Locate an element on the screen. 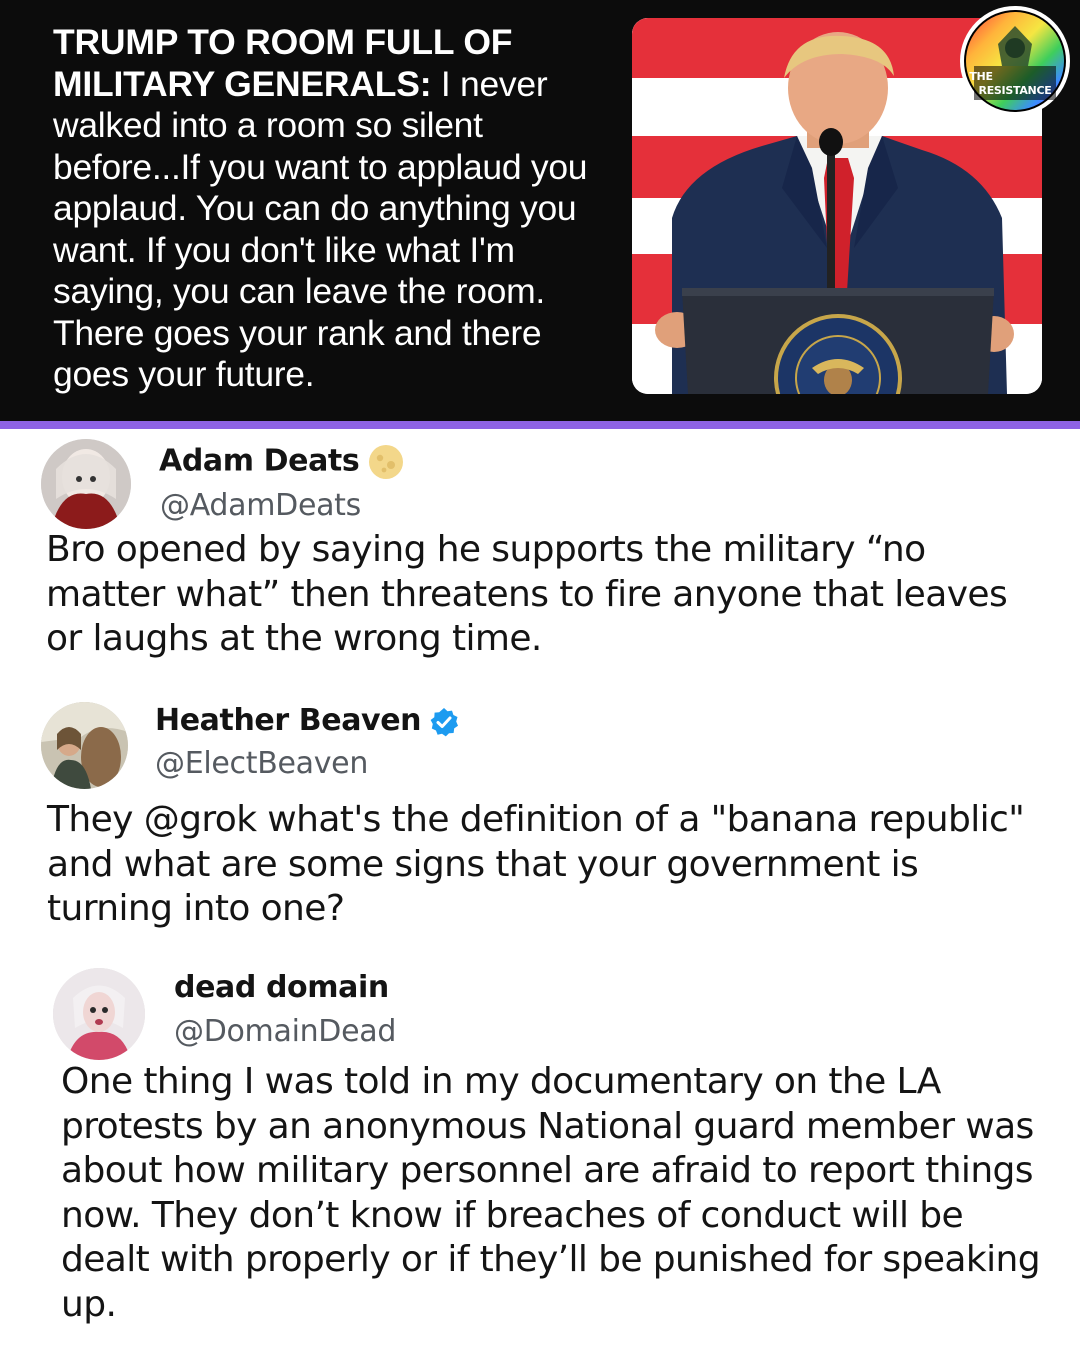 This screenshot has height=1350, width=1080. user-handle: @DomainDead is located at coordinates (285, 1031).